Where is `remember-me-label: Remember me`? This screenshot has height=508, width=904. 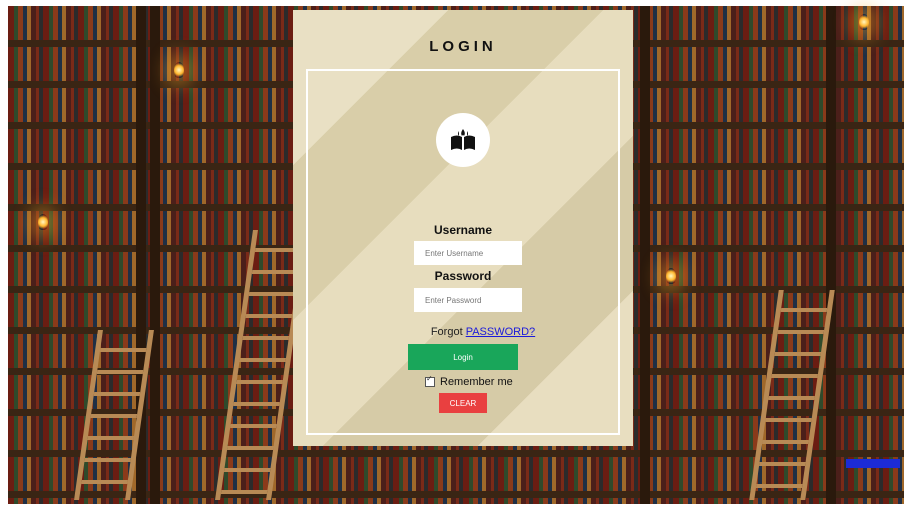 remember-me-label: Remember me is located at coordinates (476, 382).